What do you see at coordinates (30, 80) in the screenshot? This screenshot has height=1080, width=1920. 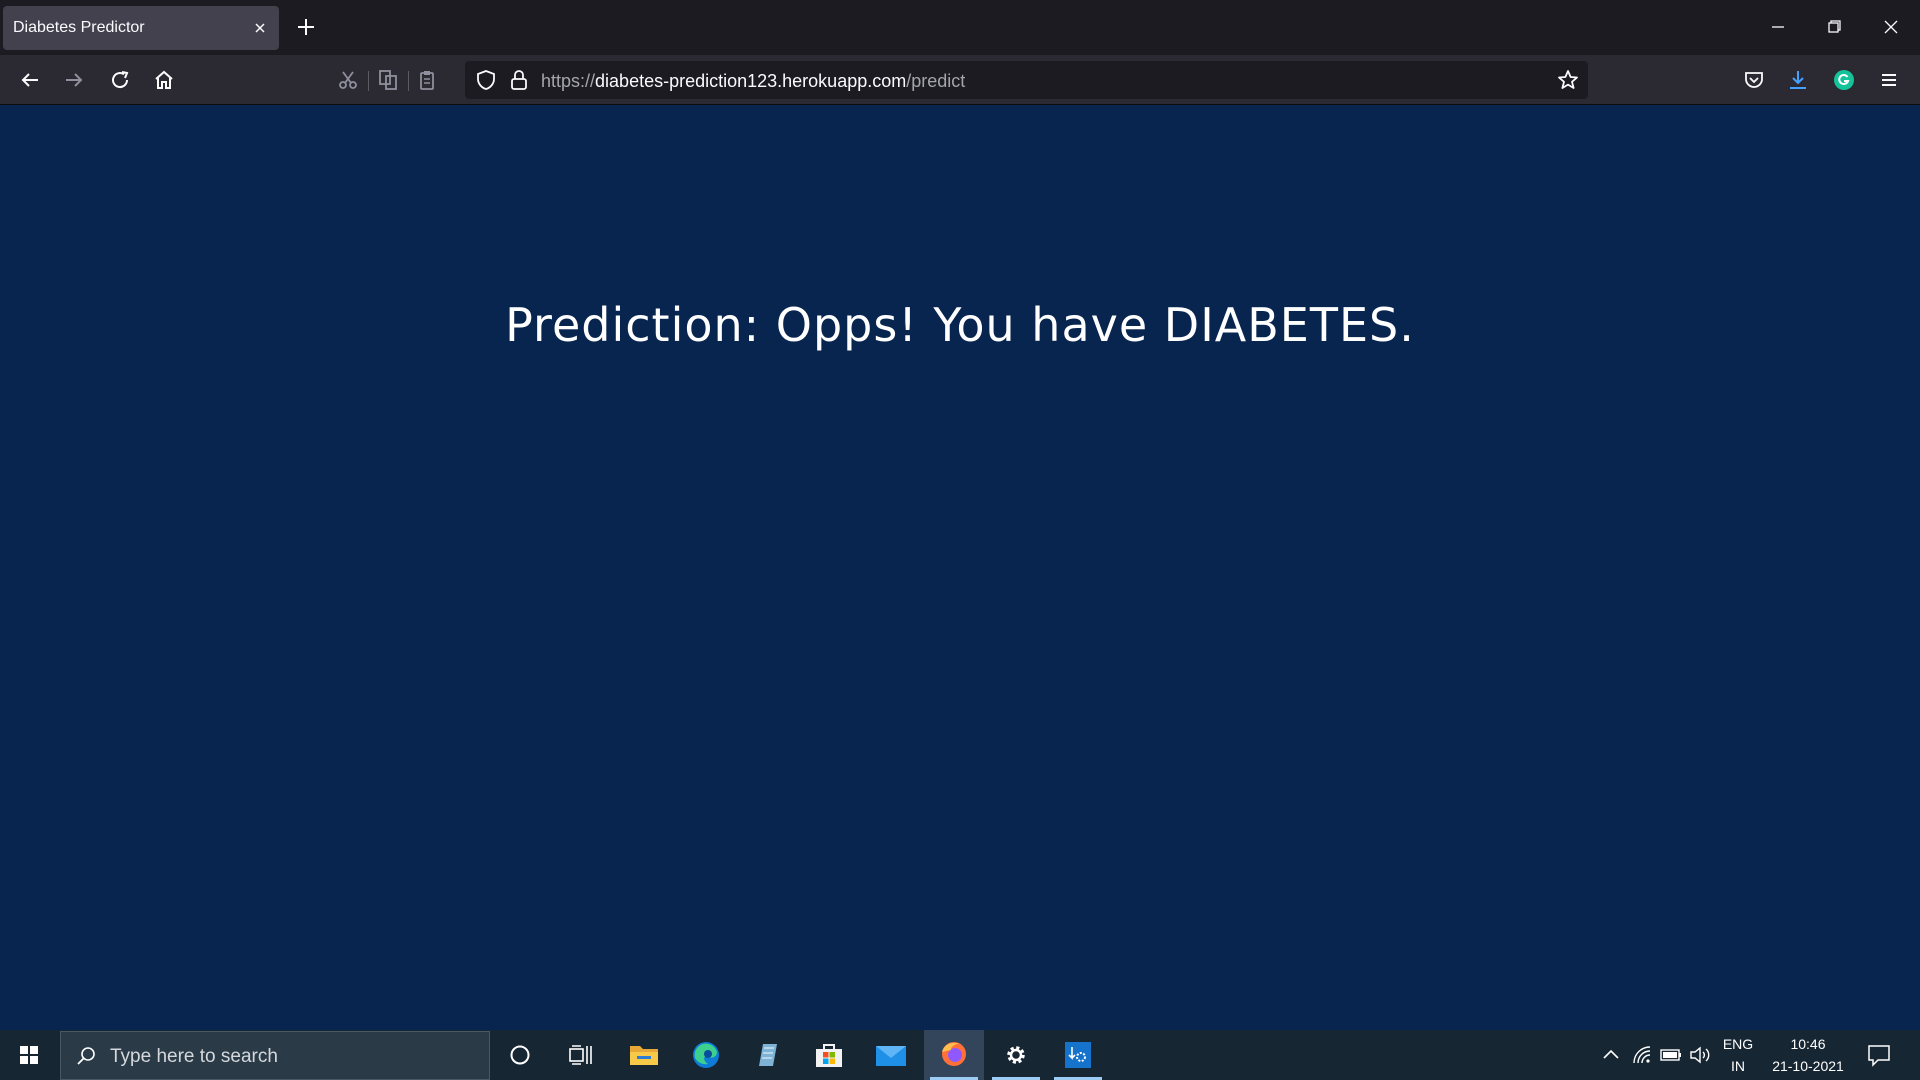 I see `back-arrow-icon` at bounding box center [30, 80].